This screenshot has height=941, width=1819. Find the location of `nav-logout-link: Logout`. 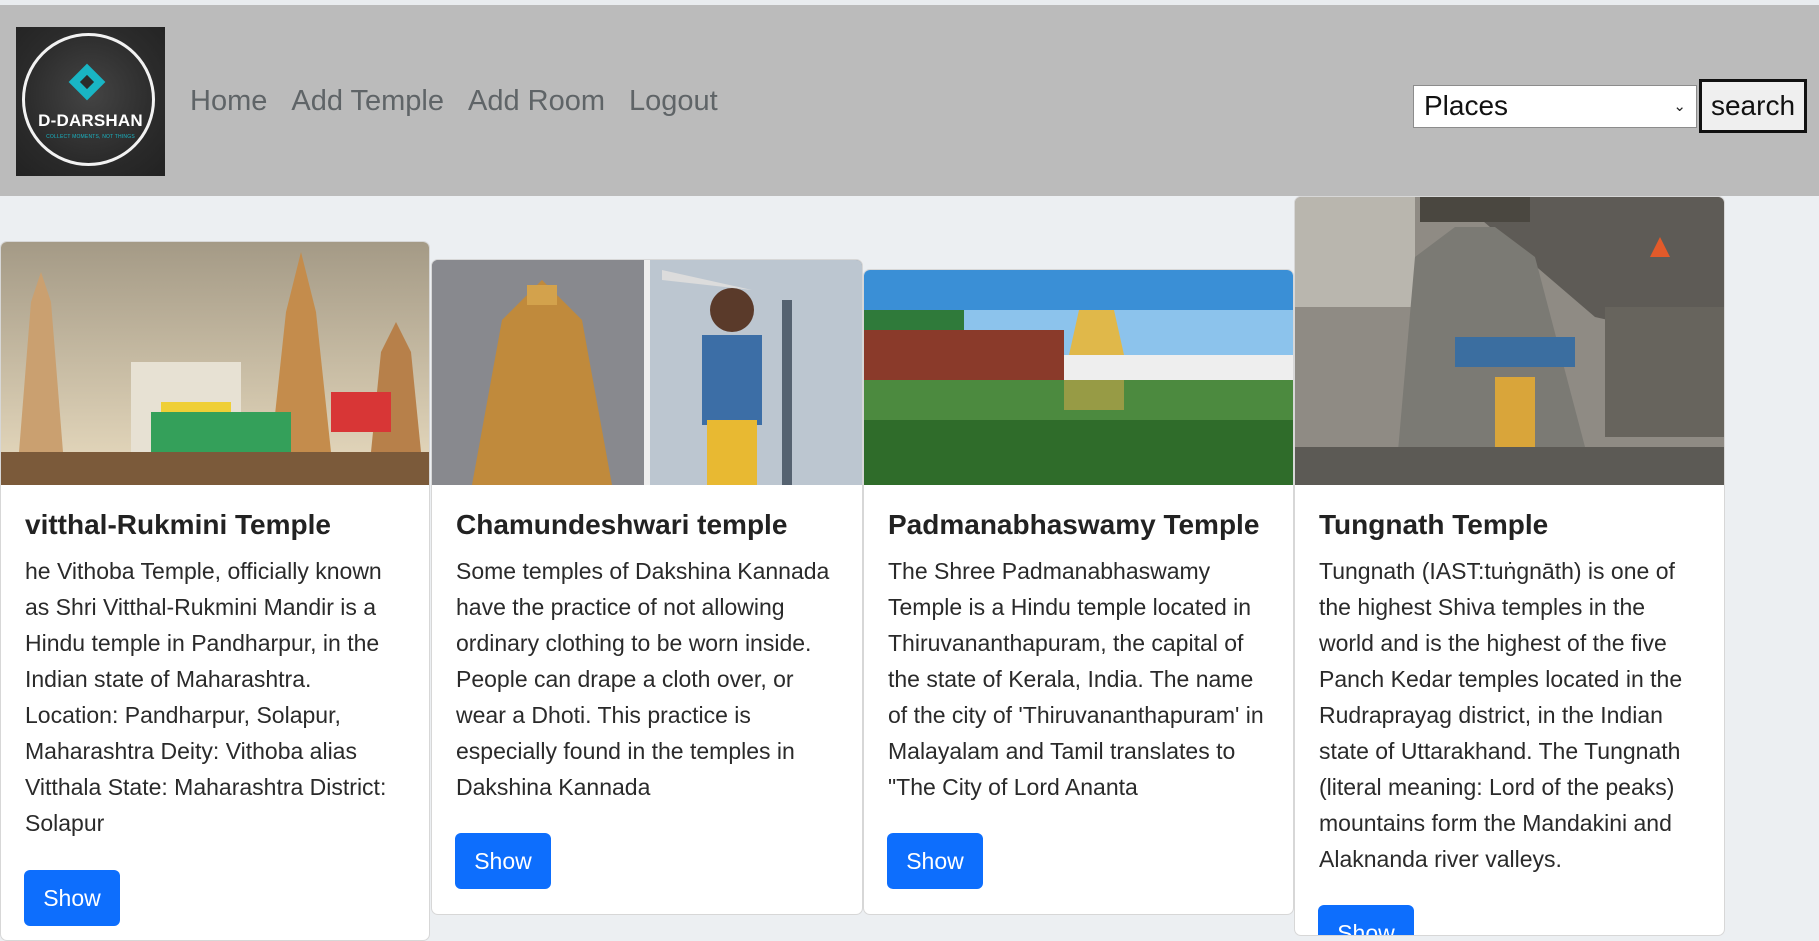

nav-logout-link: Logout is located at coordinates (673, 101).